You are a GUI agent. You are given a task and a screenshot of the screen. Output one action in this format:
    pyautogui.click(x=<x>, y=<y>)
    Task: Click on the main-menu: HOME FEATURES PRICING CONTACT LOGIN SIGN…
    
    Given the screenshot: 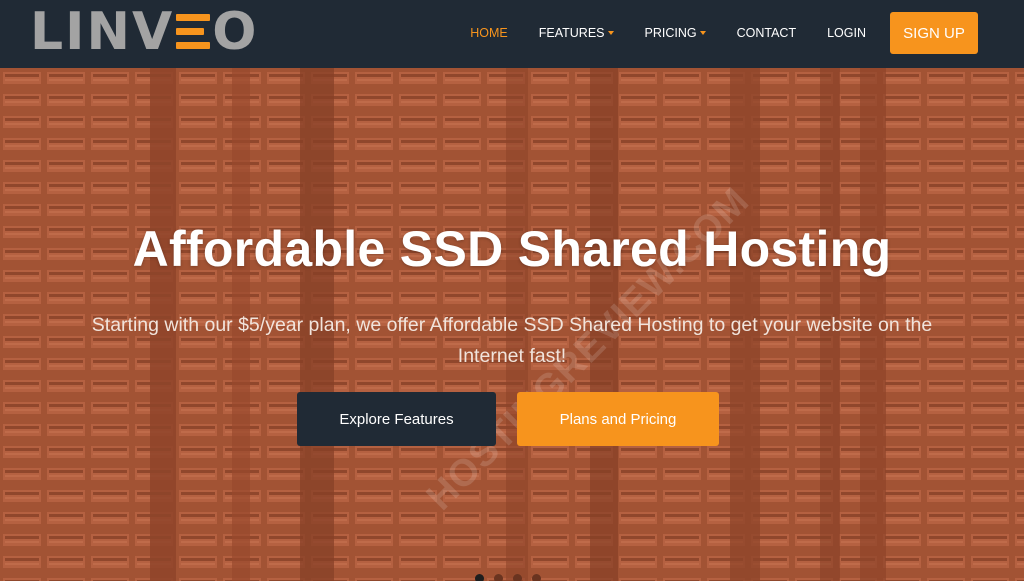 What is the action you would take?
    pyautogui.click(x=708, y=33)
    